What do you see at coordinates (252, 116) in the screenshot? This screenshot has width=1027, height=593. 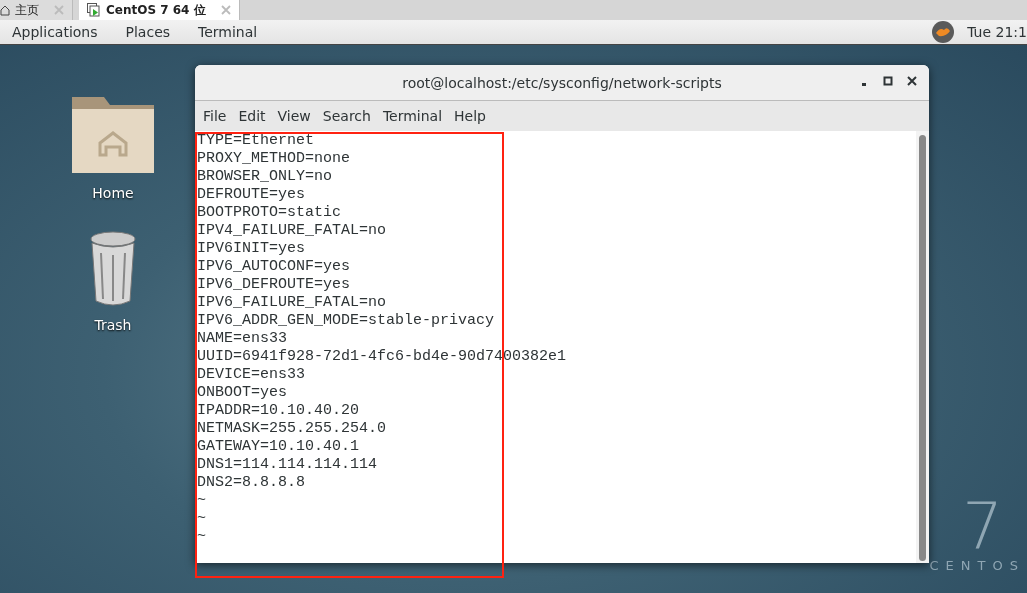 I see `menu-item: Edit` at bounding box center [252, 116].